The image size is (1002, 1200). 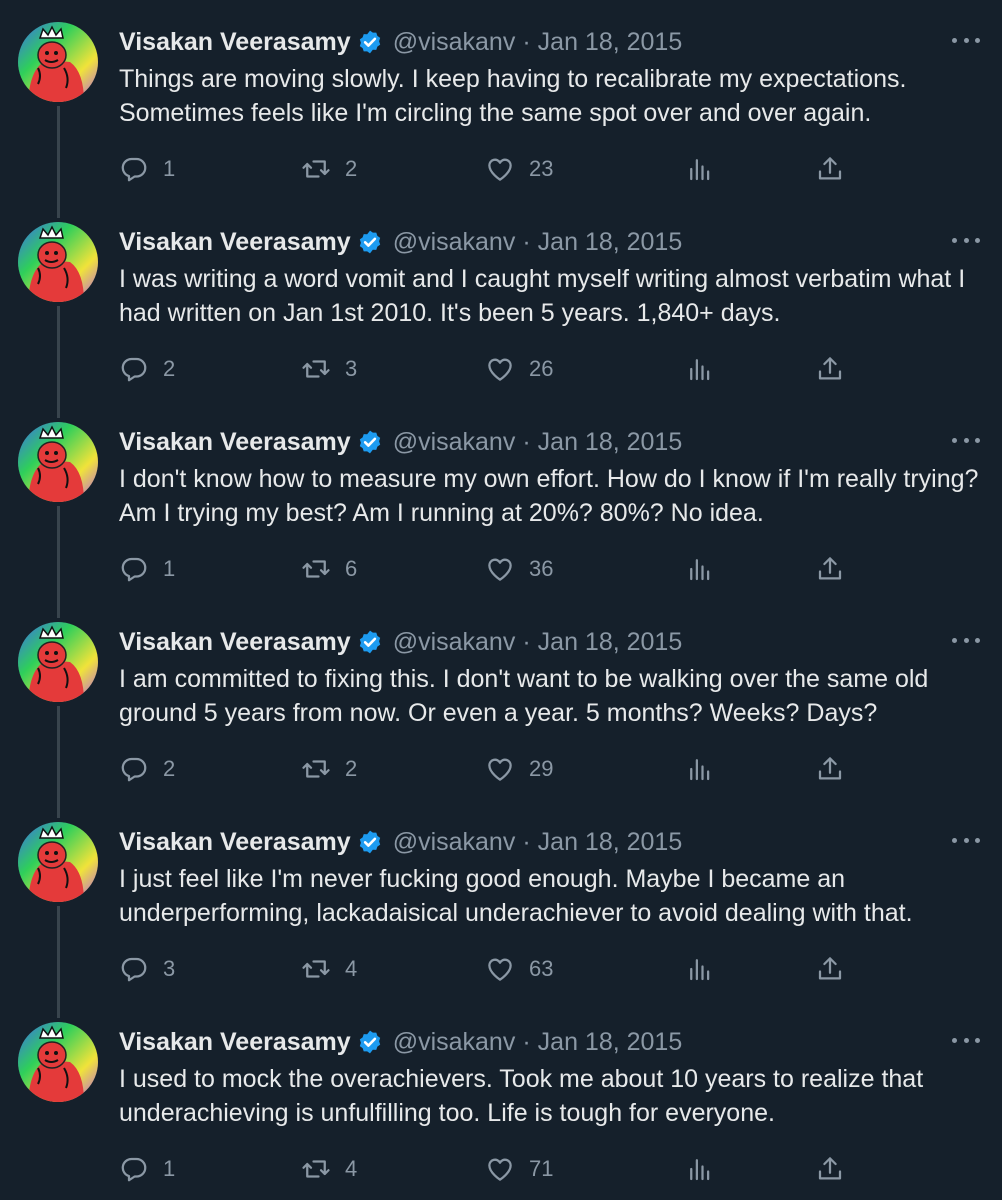 What do you see at coordinates (541, 968) in the screenshot?
I see `like-count: 63` at bounding box center [541, 968].